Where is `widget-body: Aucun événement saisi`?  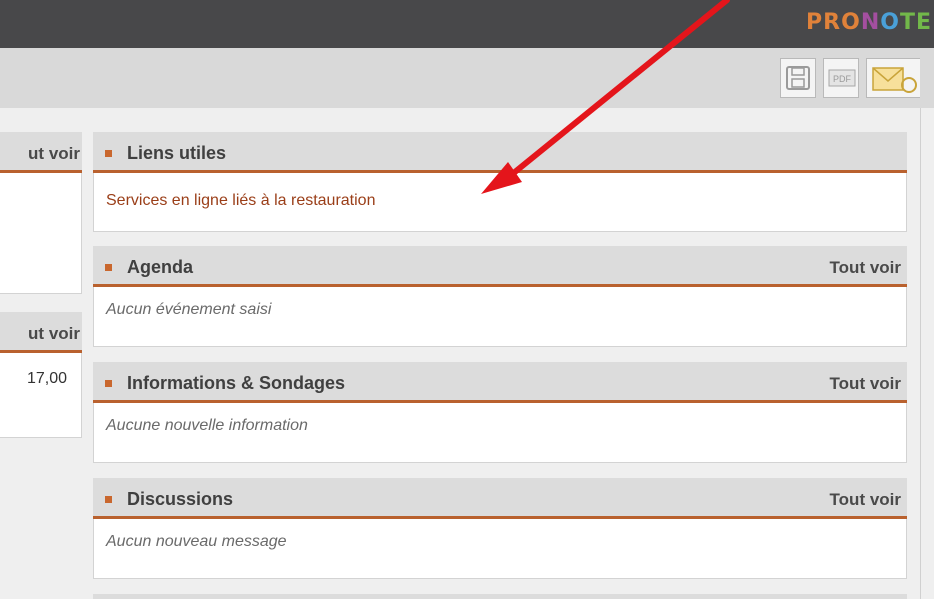 widget-body: Aucun événement saisi is located at coordinates (500, 317).